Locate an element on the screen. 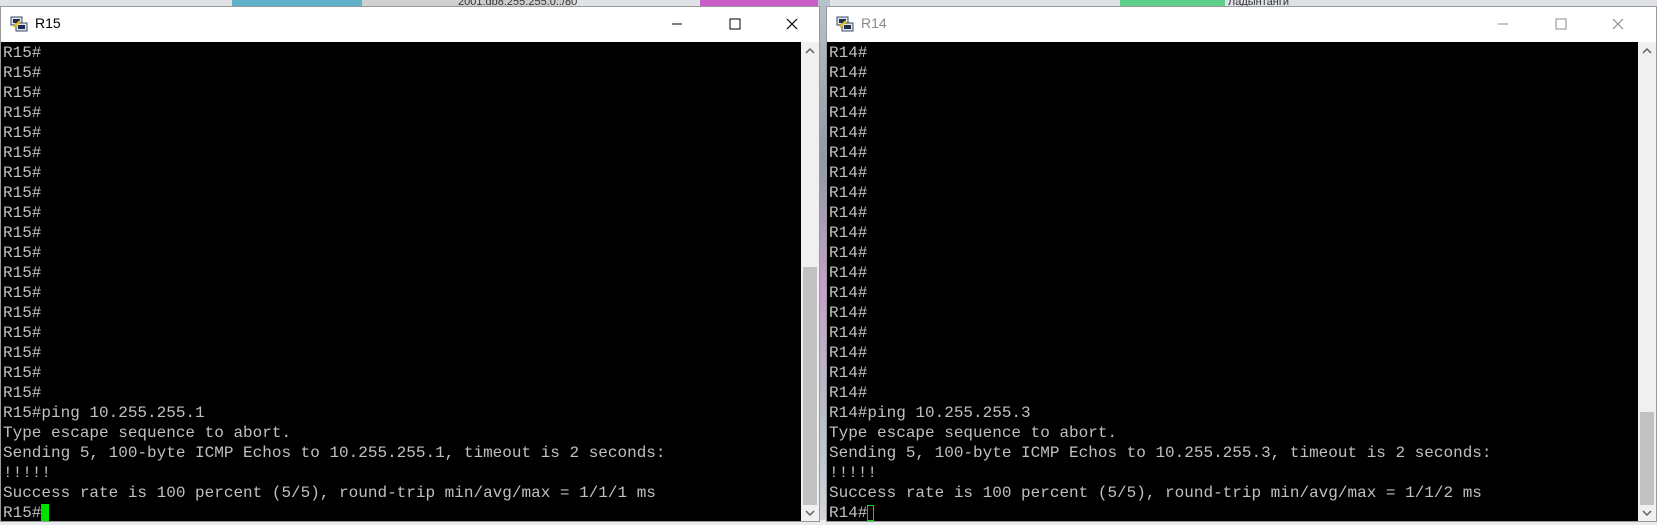 This screenshot has height=525, width=1657. prompt-text: R14# is located at coordinates (848, 512).